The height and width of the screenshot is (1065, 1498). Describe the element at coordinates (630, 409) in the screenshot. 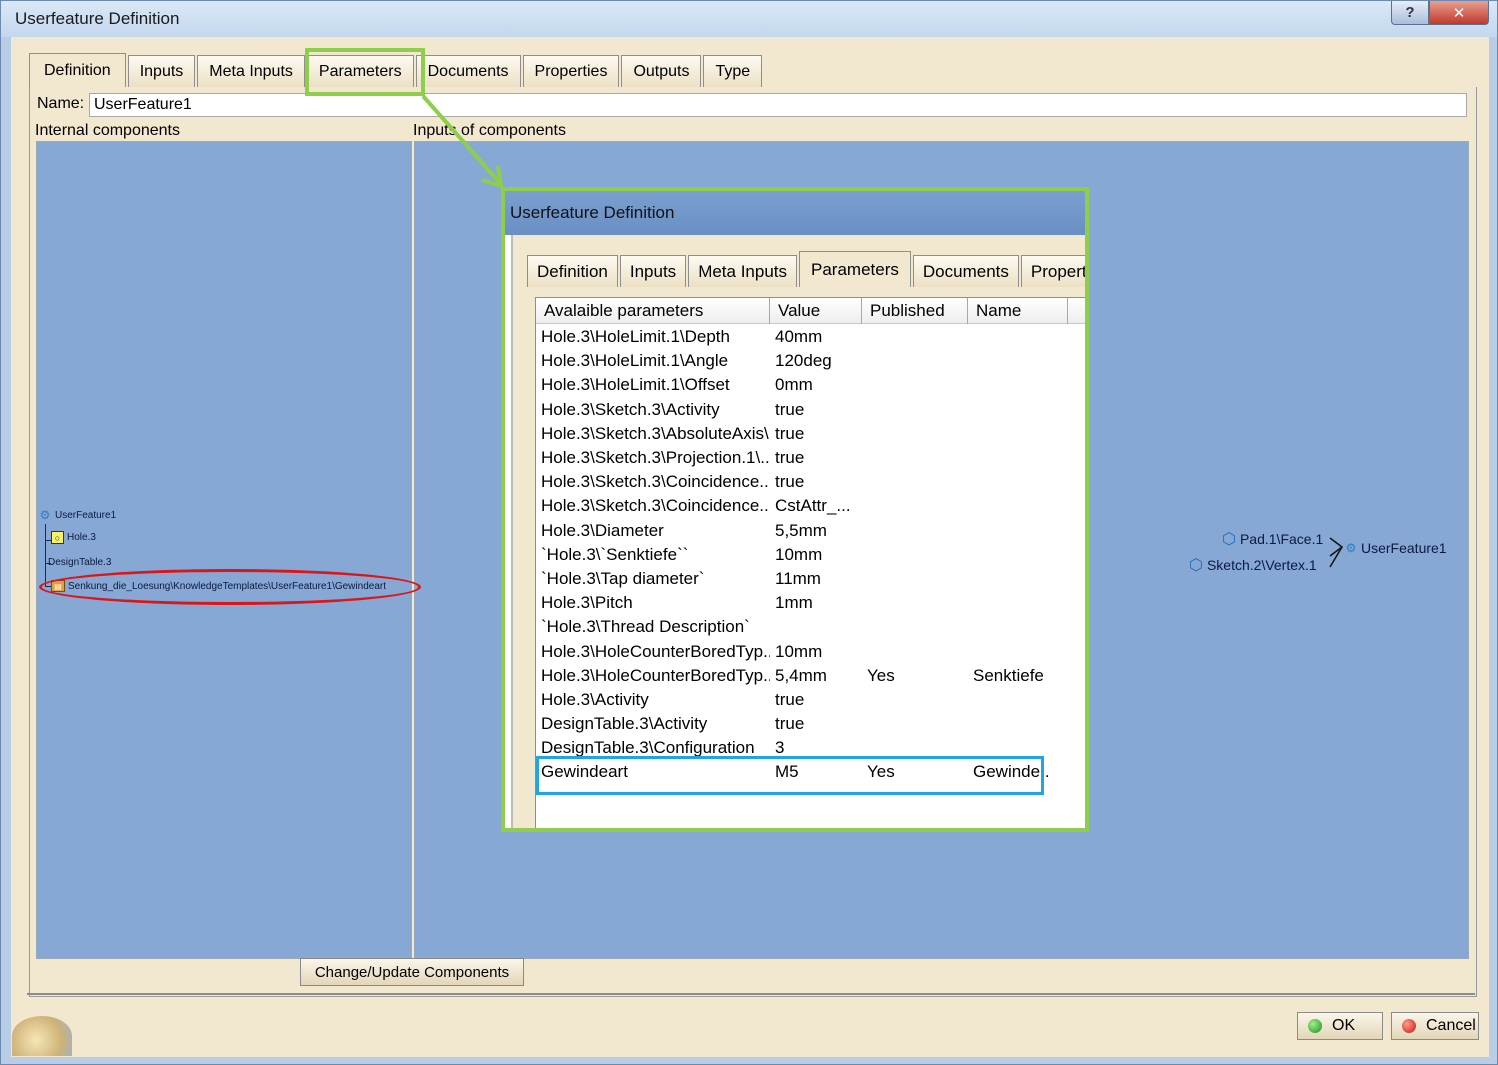

I see `parameter-cell: Hole.3\Sketch.3\Activity` at that location.